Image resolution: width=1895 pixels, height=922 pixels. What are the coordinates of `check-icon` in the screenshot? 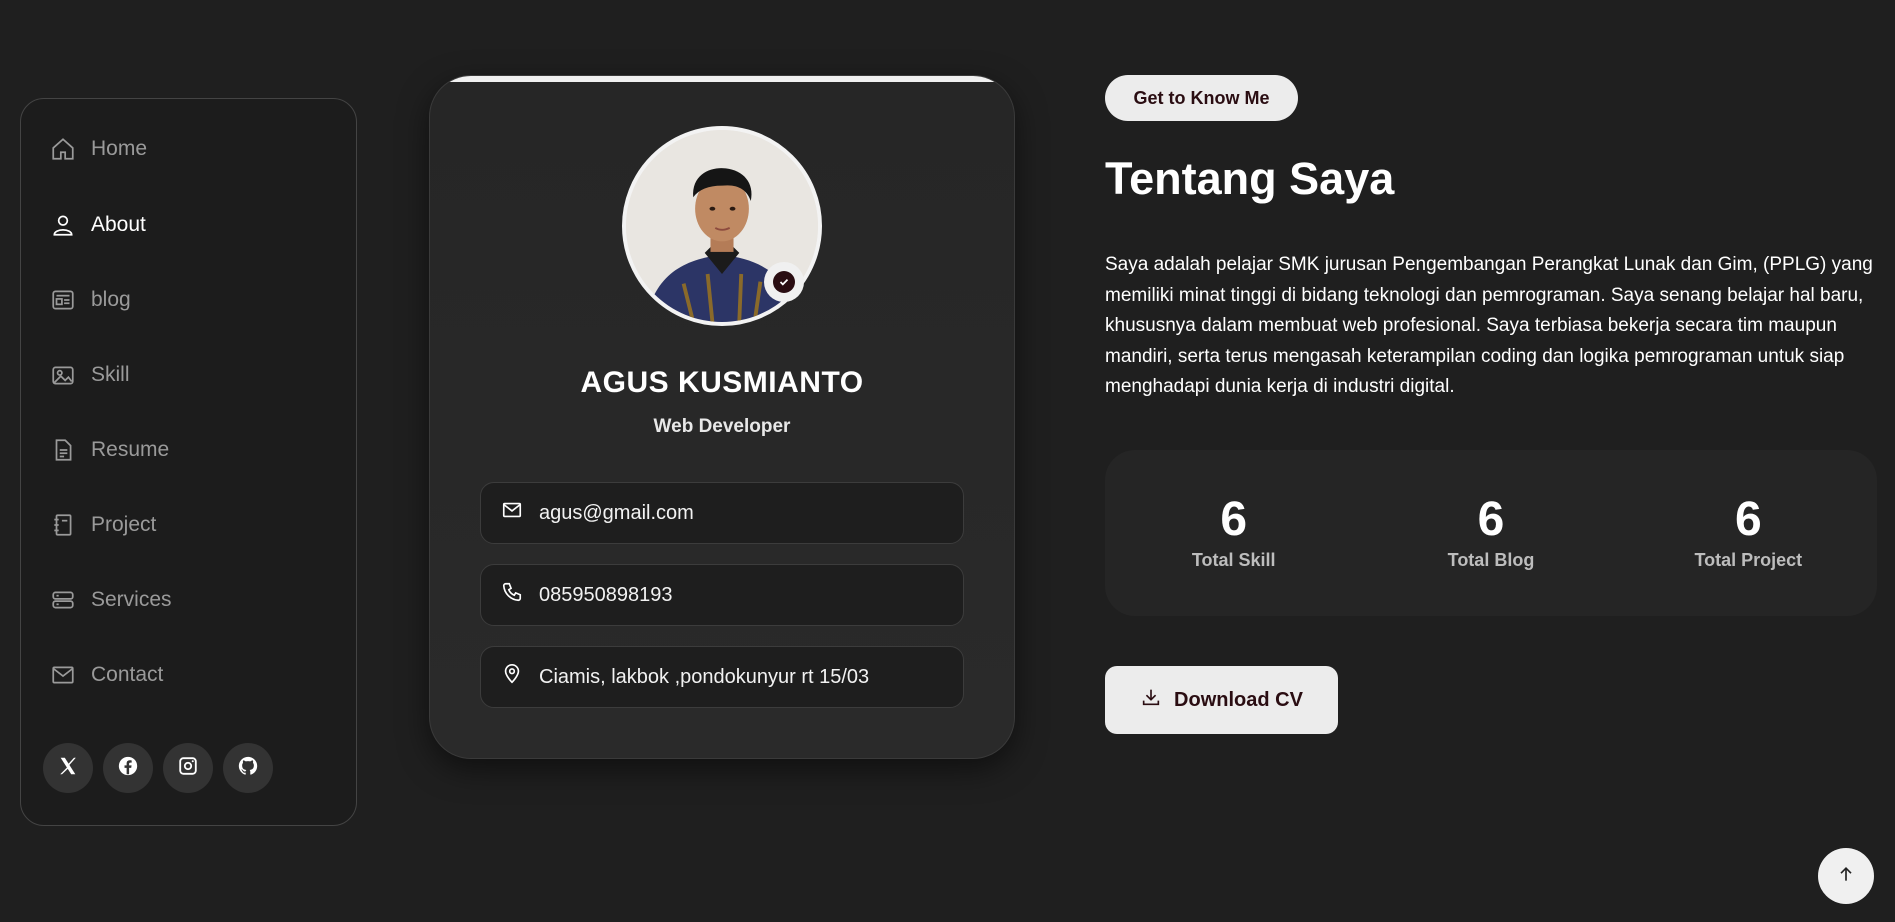 It's located at (784, 282).